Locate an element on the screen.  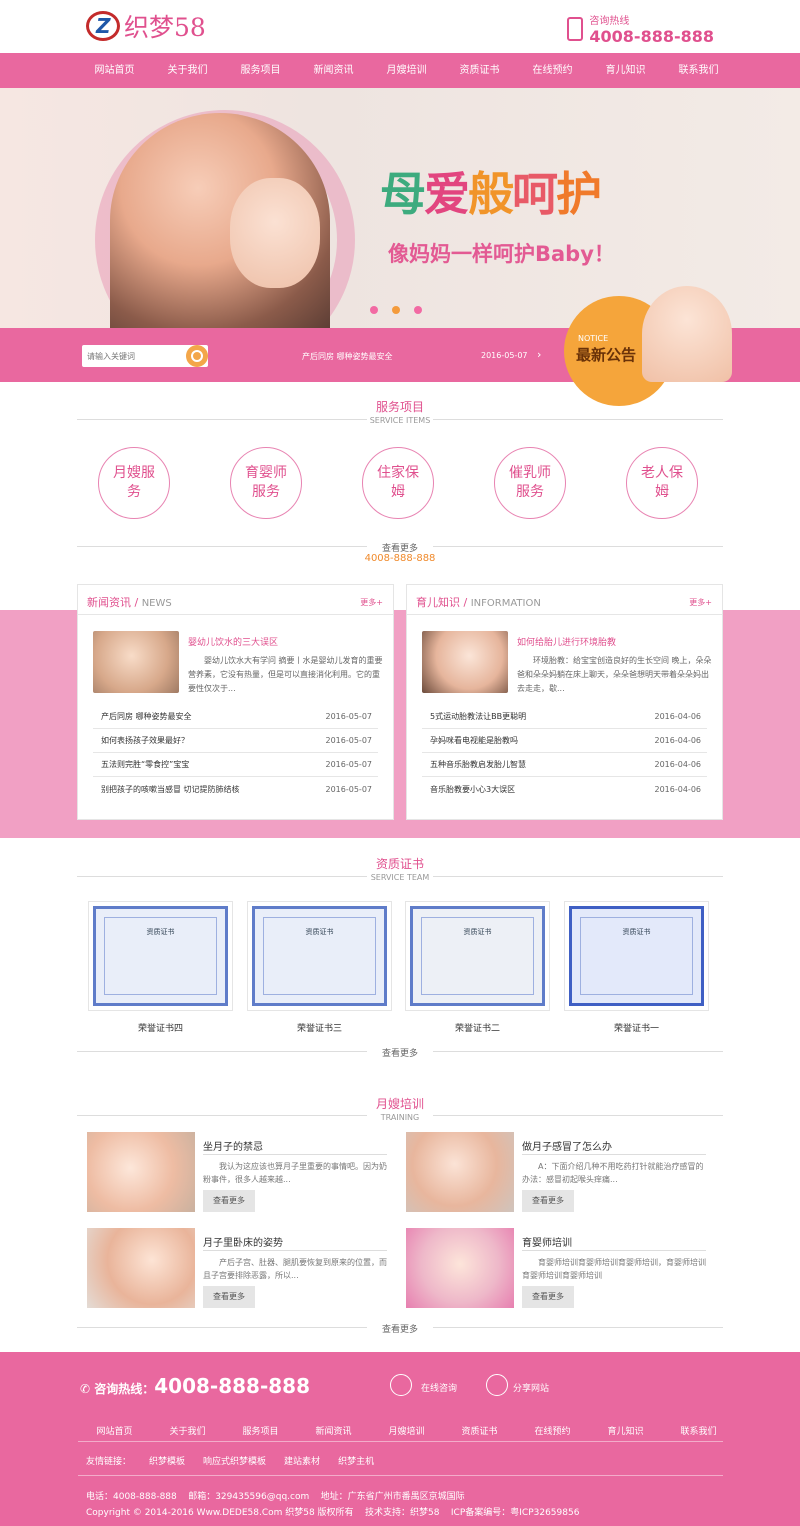
service-item: 住家保姆 is located at coordinates (398, 483).